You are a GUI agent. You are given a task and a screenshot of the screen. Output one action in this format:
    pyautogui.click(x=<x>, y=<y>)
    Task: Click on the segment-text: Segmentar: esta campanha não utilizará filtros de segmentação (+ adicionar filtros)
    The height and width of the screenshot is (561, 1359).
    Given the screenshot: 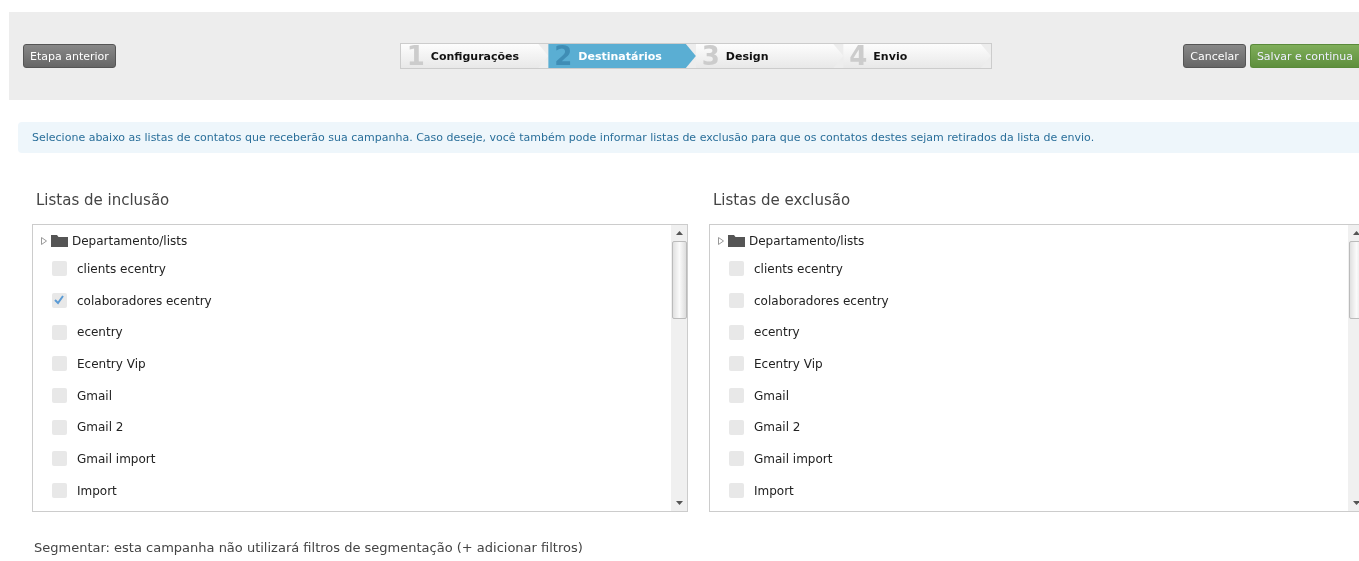 What is the action you would take?
    pyautogui.click(x=309, y=547)
    